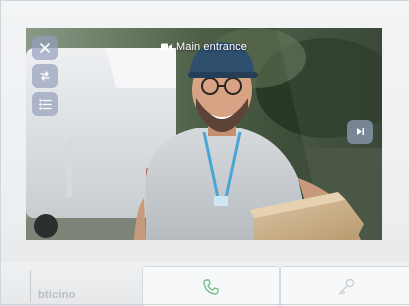  I want to click on close-icon, so click(45, 48).